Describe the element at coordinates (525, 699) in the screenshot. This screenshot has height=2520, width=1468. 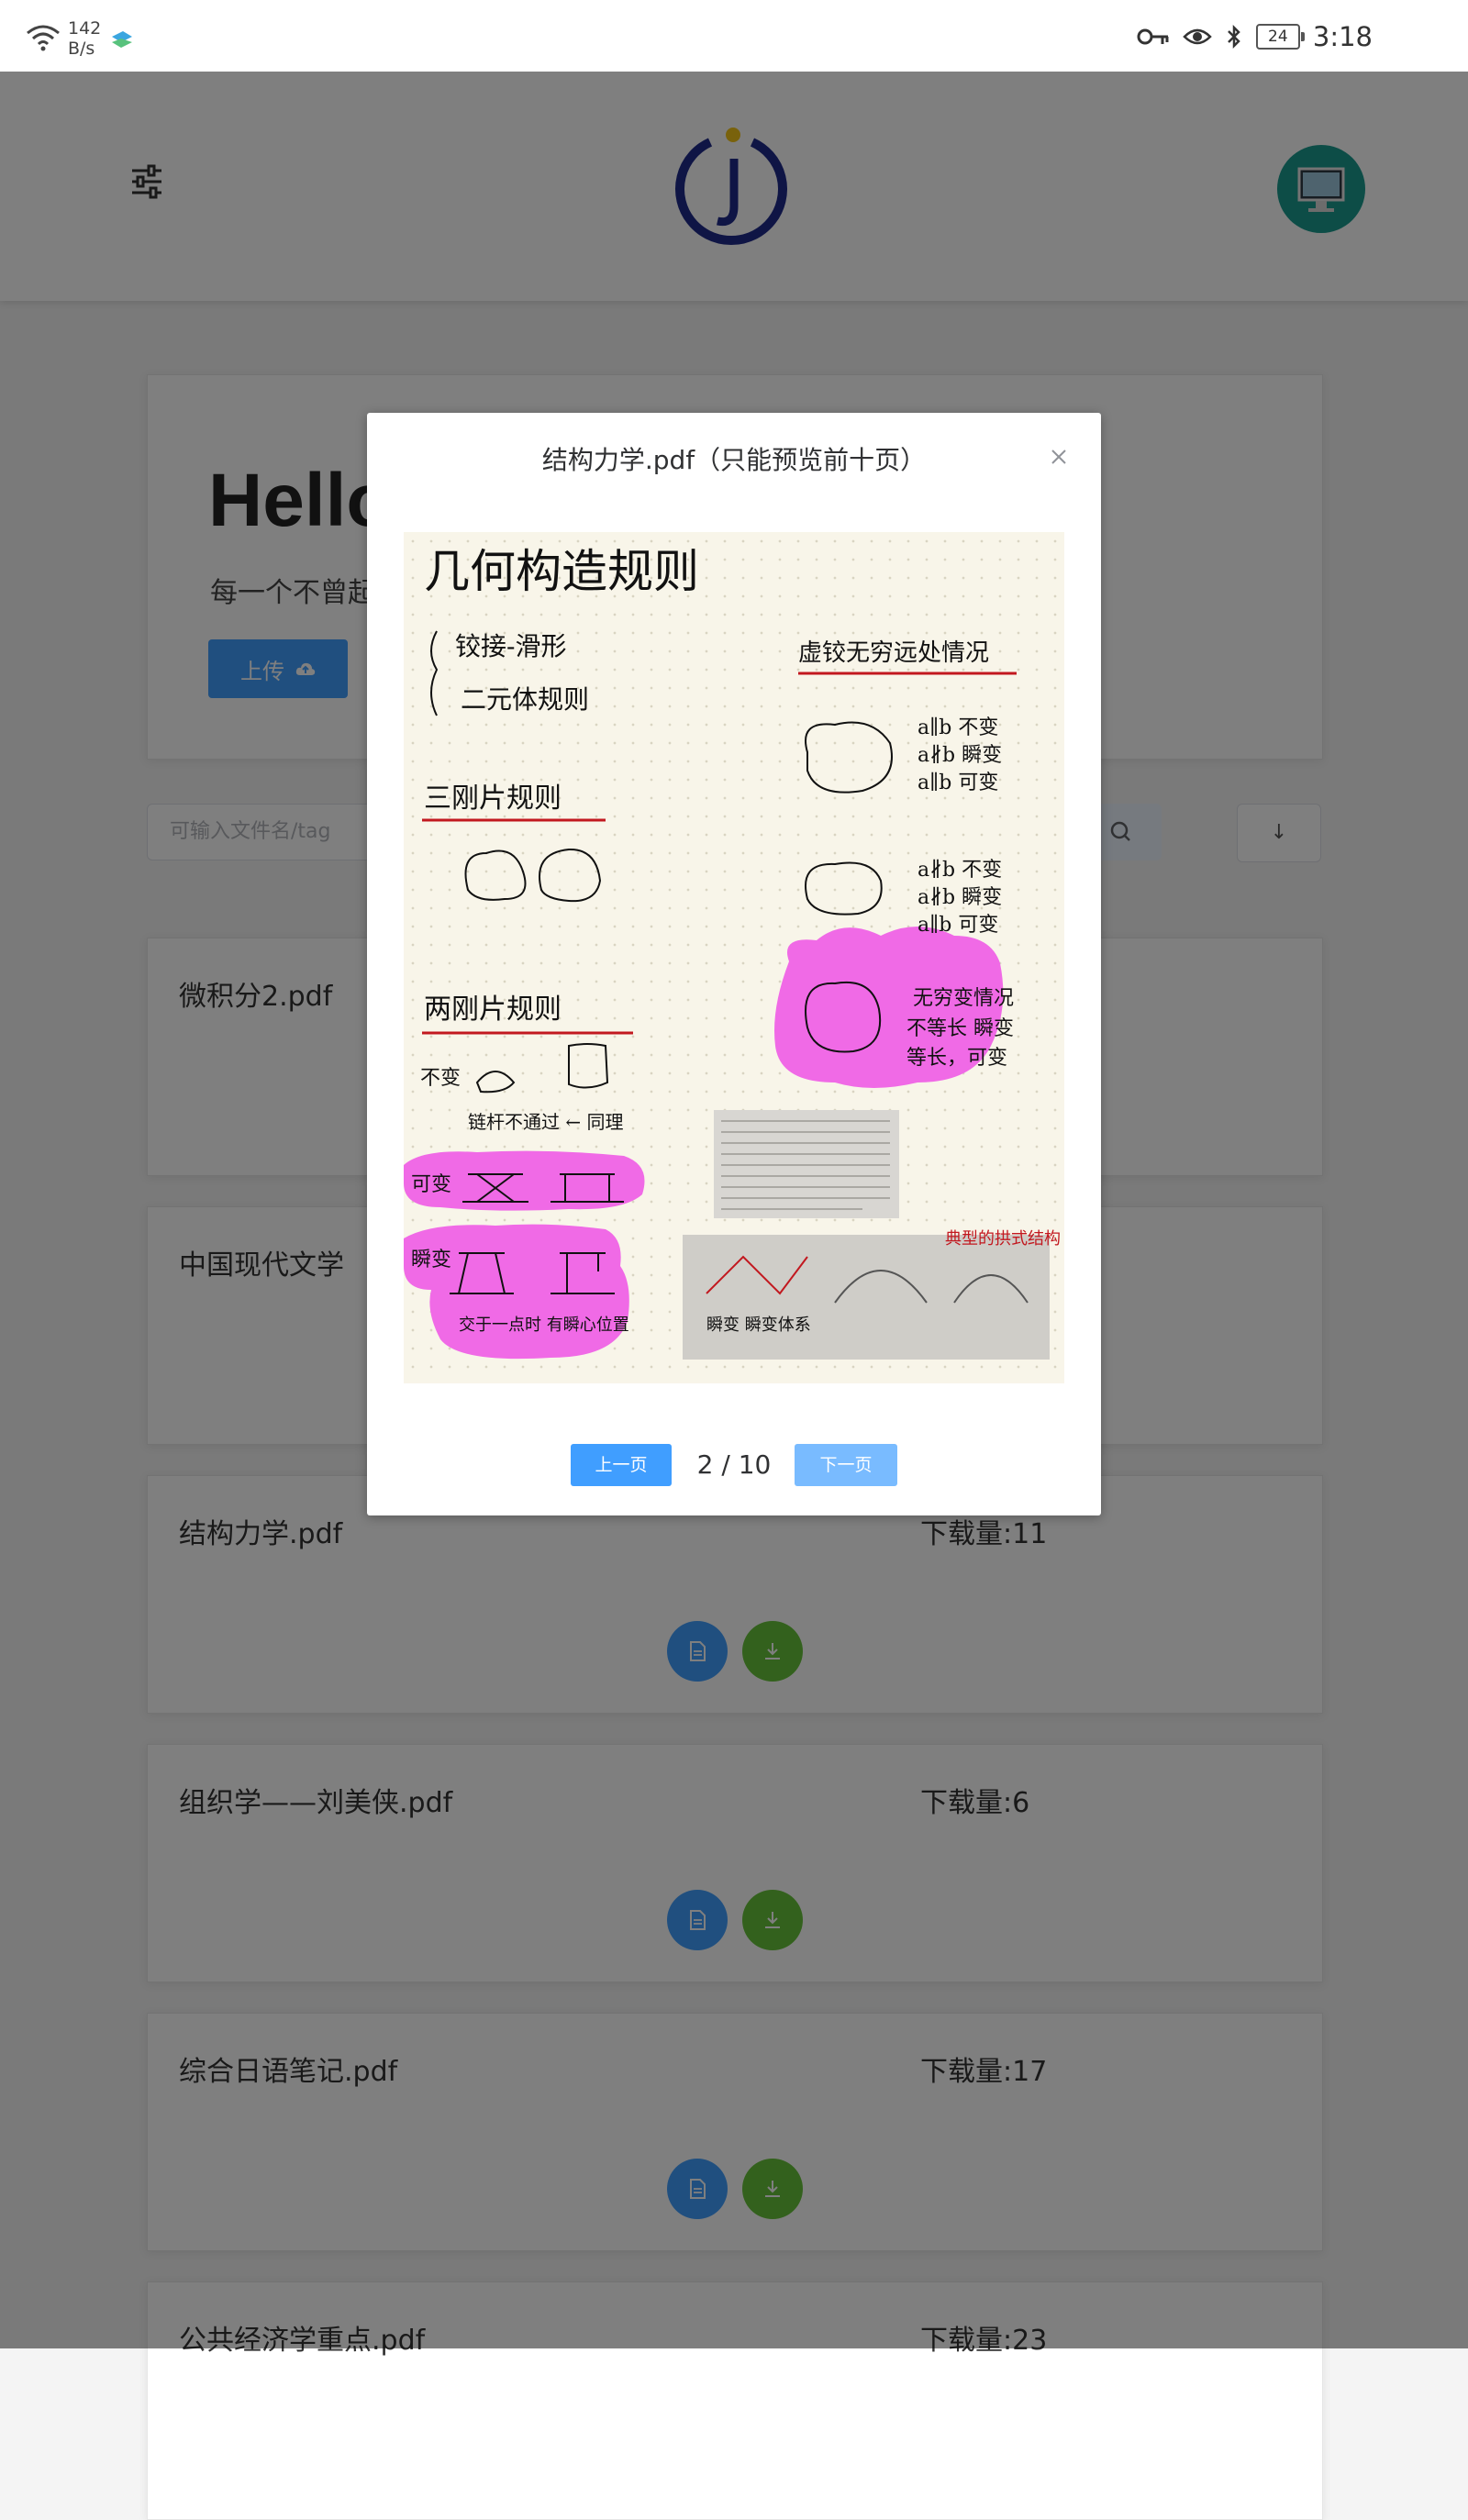
I see `svg-text: 二元体规则` at that location.